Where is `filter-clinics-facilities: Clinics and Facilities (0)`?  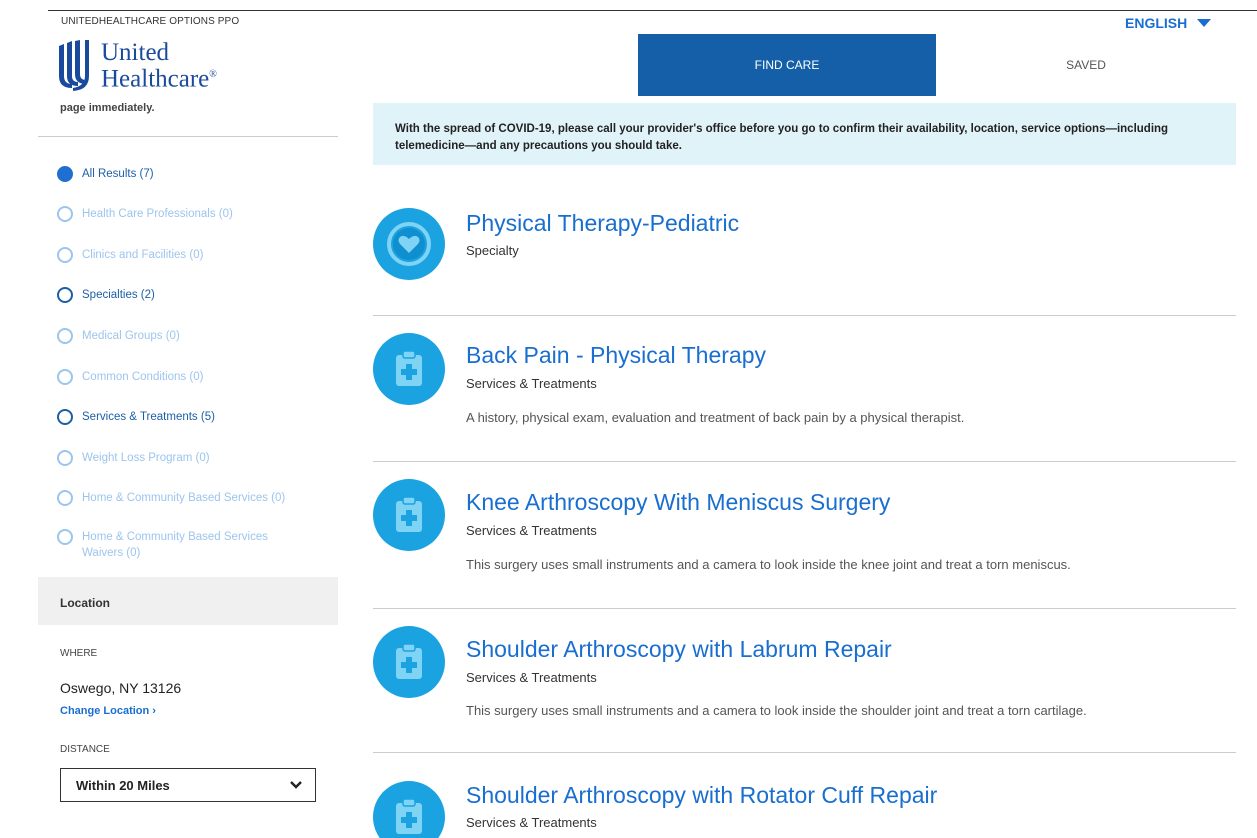 filter-clinics-facilities: Clinics and Facilities (0) is located at coordinates (130, 255).